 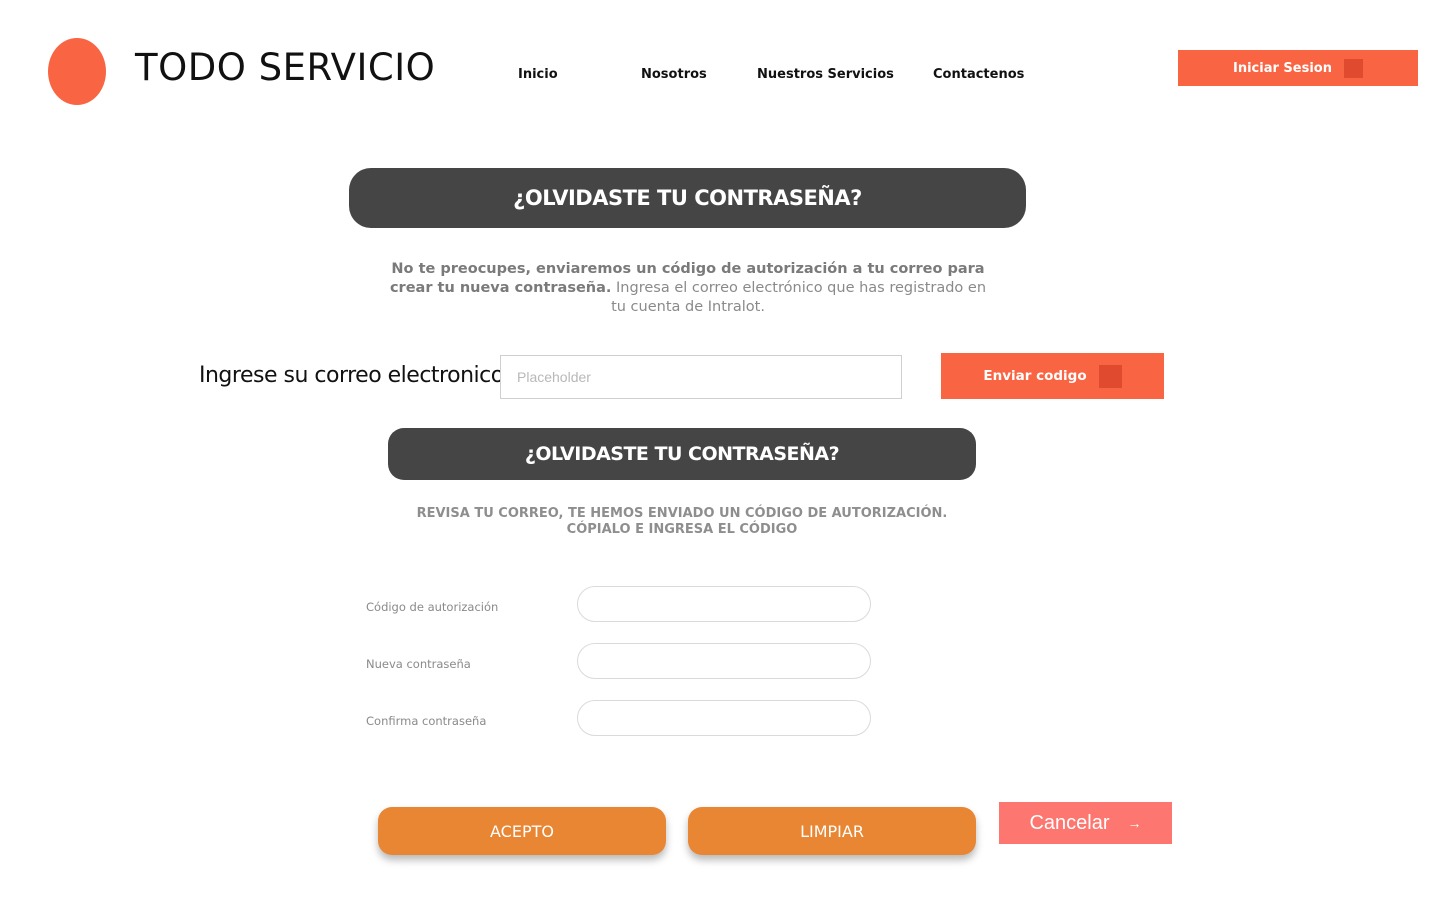 I want to click on cancel-label: Cancelar, so click(x=1069, y=822).